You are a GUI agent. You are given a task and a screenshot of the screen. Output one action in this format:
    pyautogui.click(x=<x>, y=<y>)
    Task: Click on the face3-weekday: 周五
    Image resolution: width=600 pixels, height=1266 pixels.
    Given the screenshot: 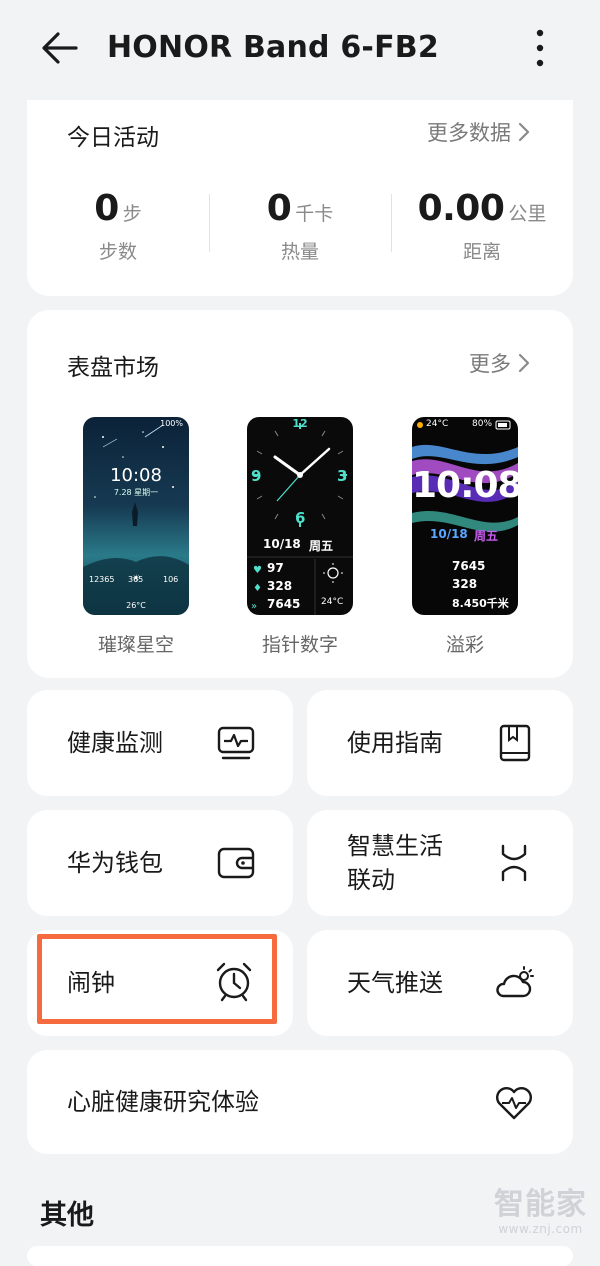 What is the action you would take?
    pyautogui.click(x=486, y=536)
    